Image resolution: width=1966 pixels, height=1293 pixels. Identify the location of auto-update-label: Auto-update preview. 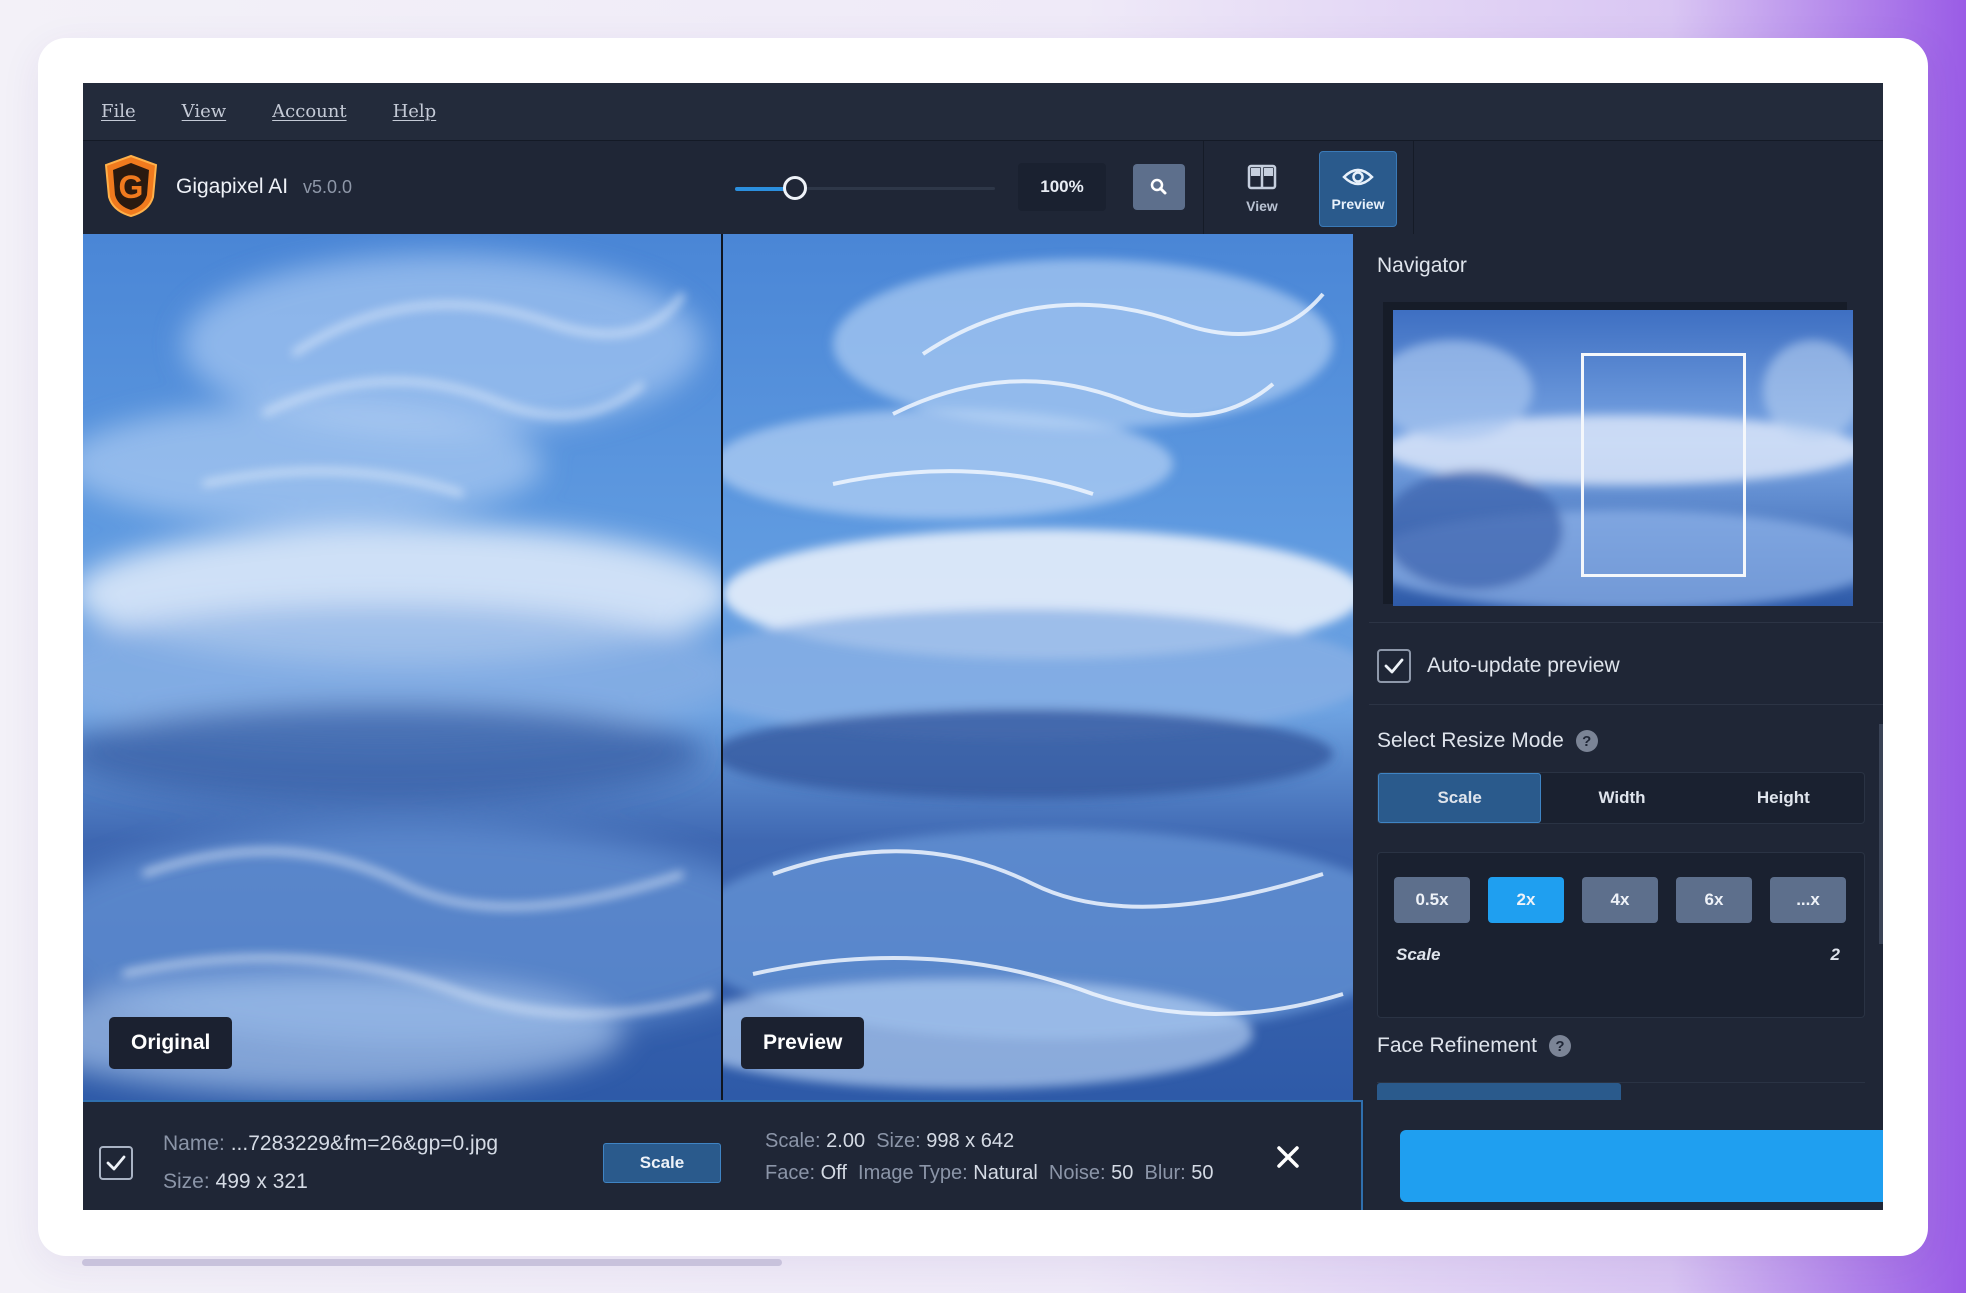
(1523, 665).